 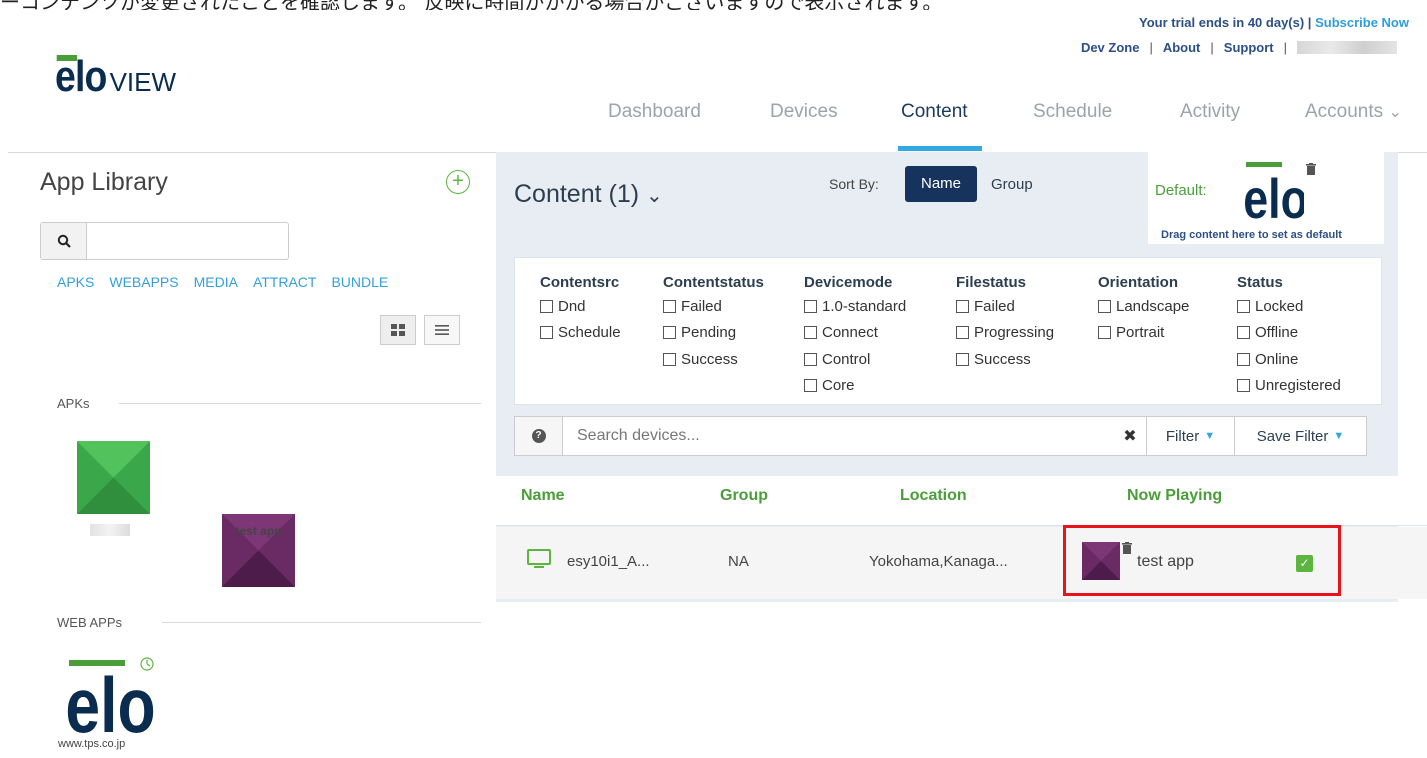 I want to click on default-hint: Drag content here to set as default, so click(x=1251, y=235).